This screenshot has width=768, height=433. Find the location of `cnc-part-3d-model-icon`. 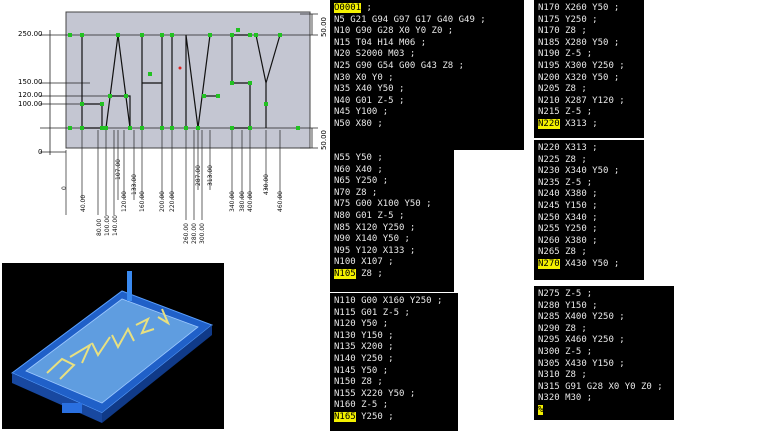

cnc-part-3d-model-icon is located at coordinates (113, 346).